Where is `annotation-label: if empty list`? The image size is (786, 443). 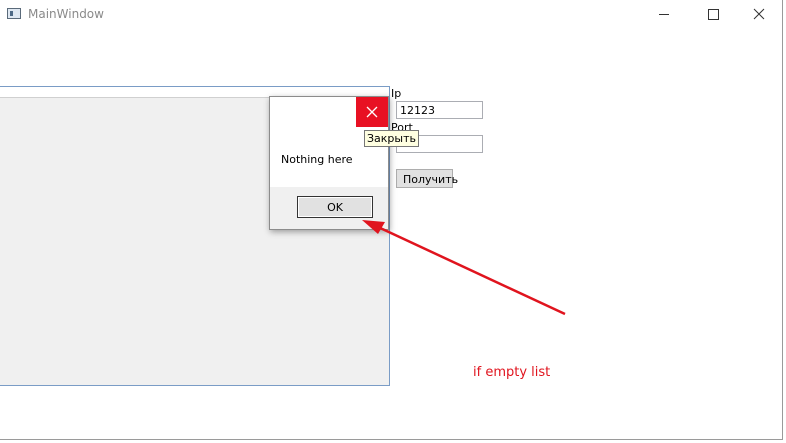 annotation-label: if empty list is located at coordinates (512, 372).